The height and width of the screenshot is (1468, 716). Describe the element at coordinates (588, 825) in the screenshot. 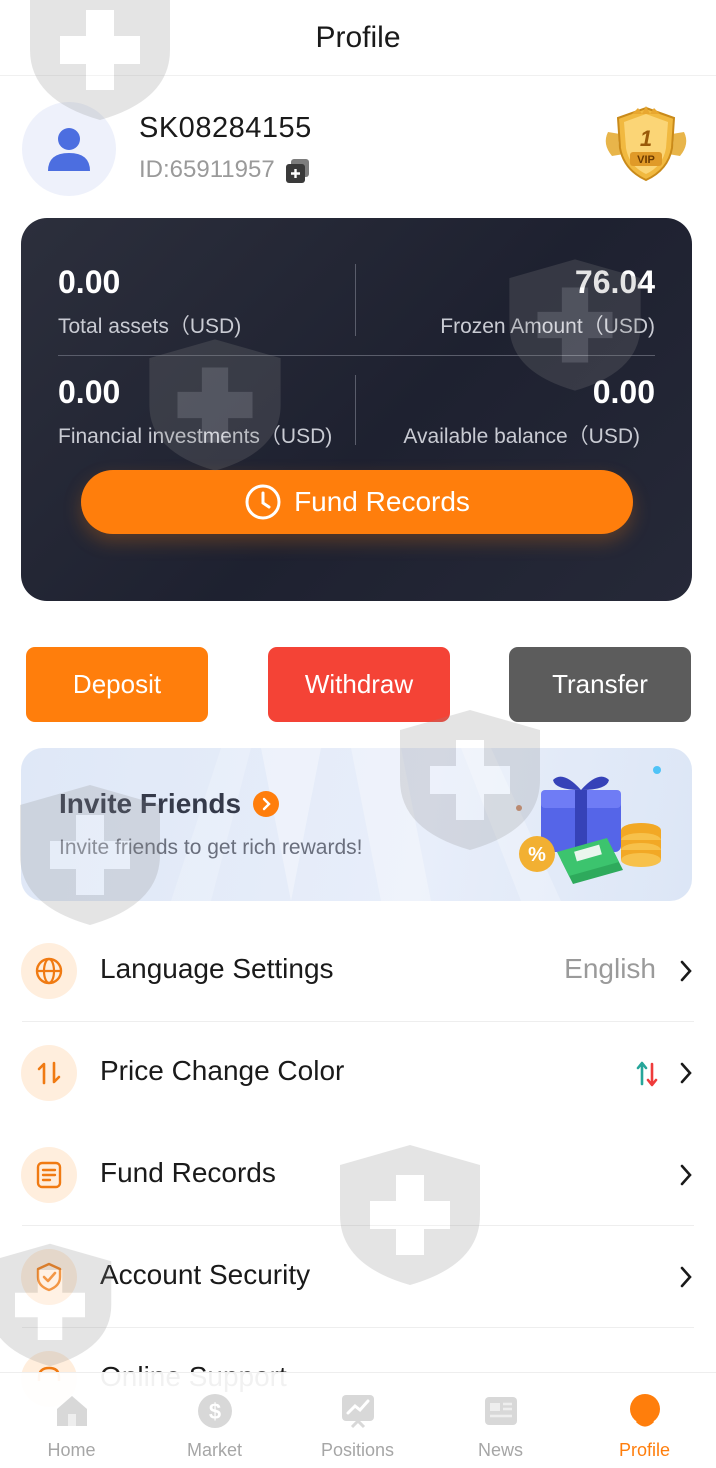

I see `gift-rewards-icon: %` at that location.